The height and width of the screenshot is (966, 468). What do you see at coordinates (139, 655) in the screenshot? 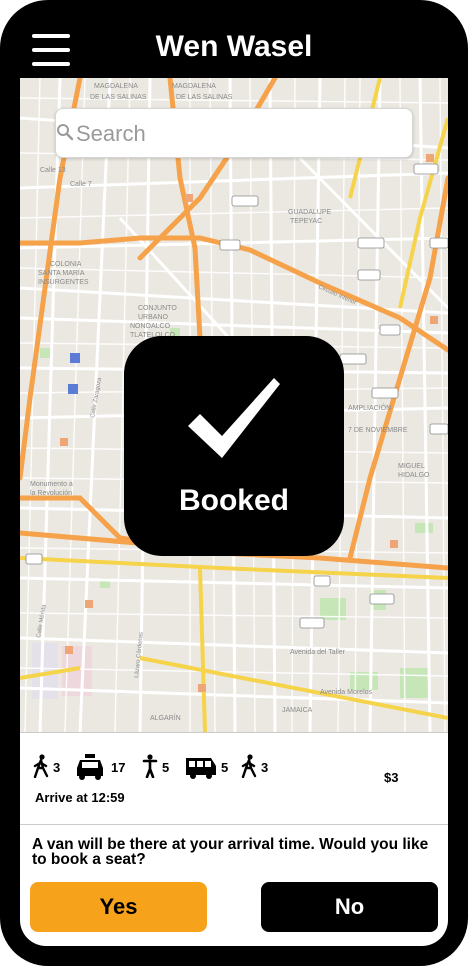
I see `map-label: Lázaro Cárdenas` at bounding box center [139, 655].